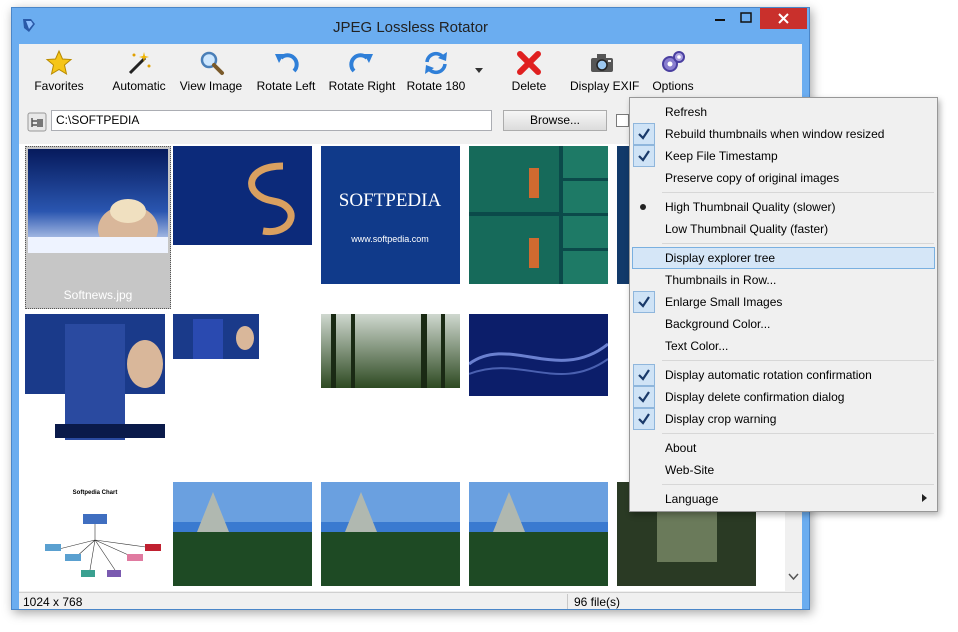 Image resolution: width=958 pixels, height=632 pixels. Describe the element at coordinates (271, 120) in the screenshot. I see `path-input: C:\SOFTPEDIA` at that location.